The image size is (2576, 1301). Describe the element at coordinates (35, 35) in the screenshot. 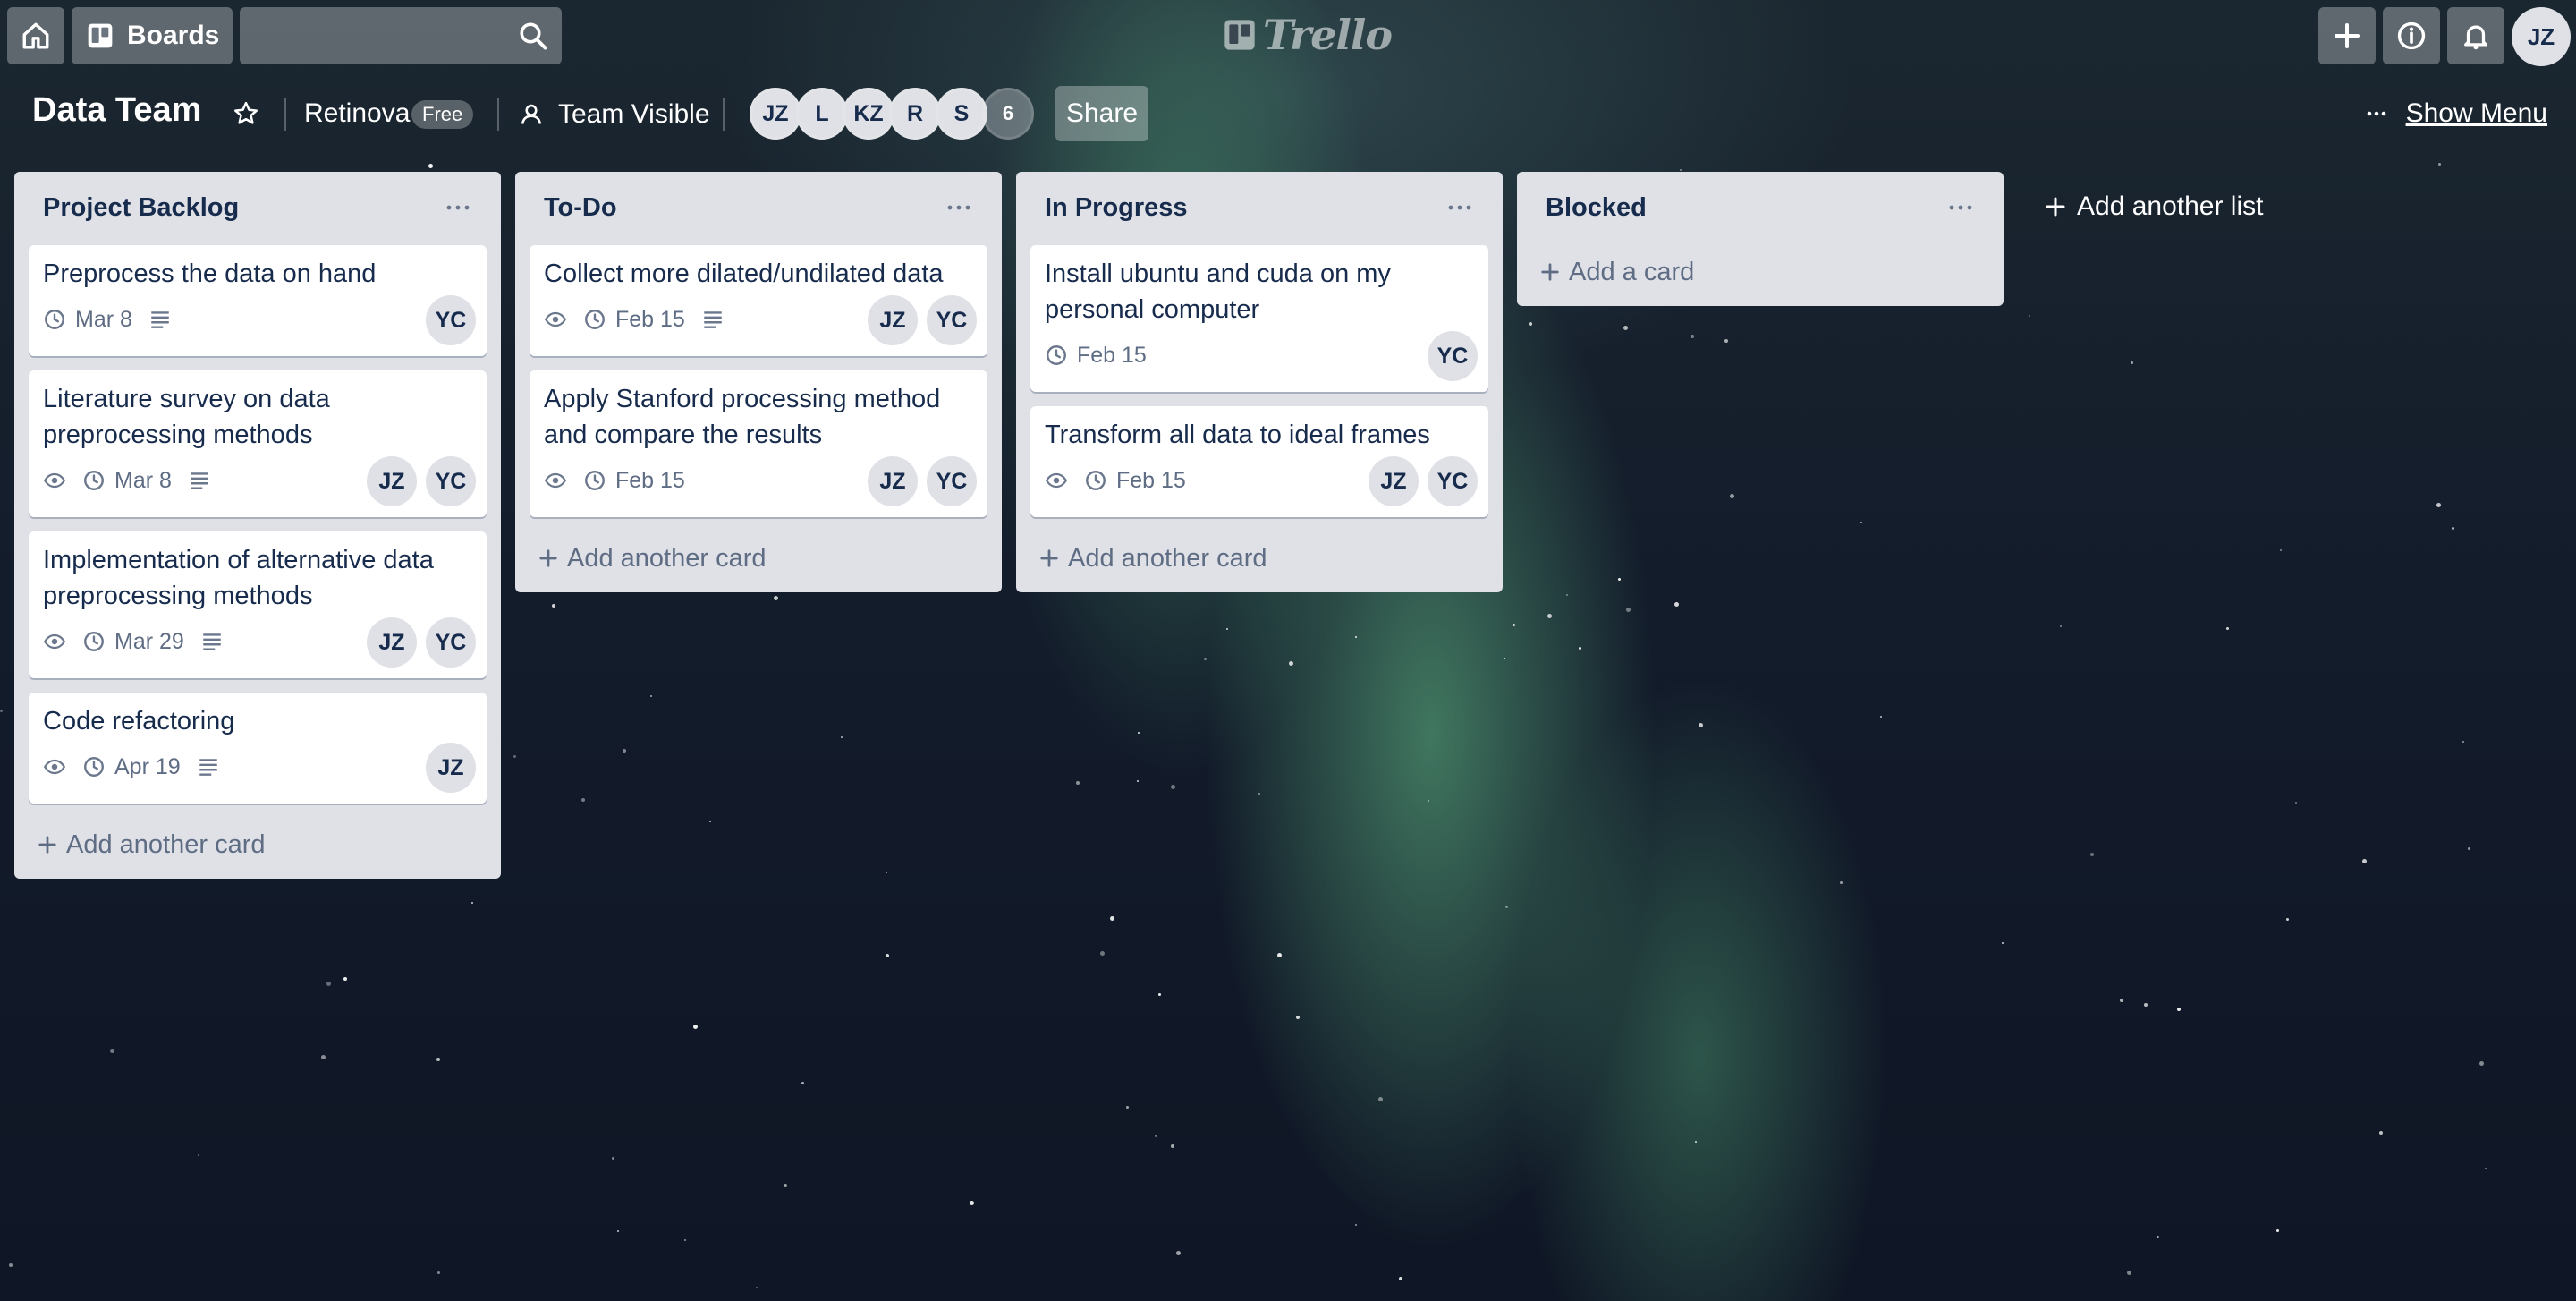

I see `home-button` at that location.